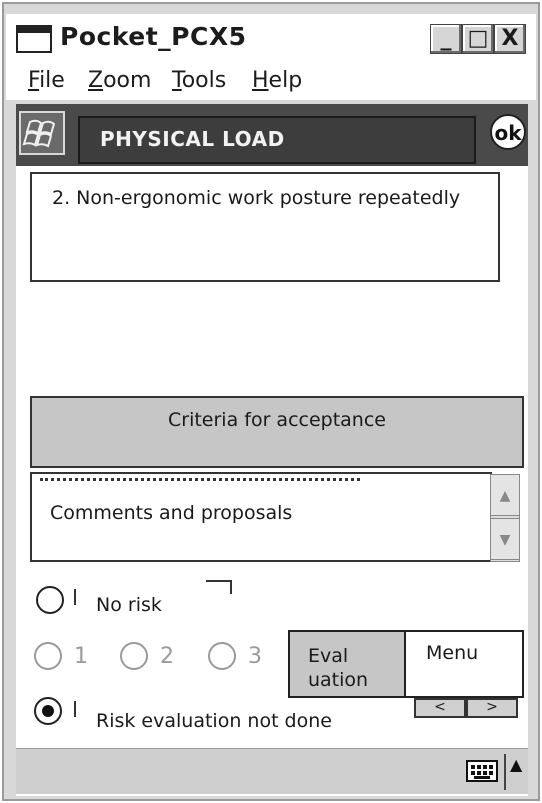 The width and height of the screenshot is (542, 803). Describe the element at coordinates (492, 708) in the screenshot. I see `next-button: >` at that location.